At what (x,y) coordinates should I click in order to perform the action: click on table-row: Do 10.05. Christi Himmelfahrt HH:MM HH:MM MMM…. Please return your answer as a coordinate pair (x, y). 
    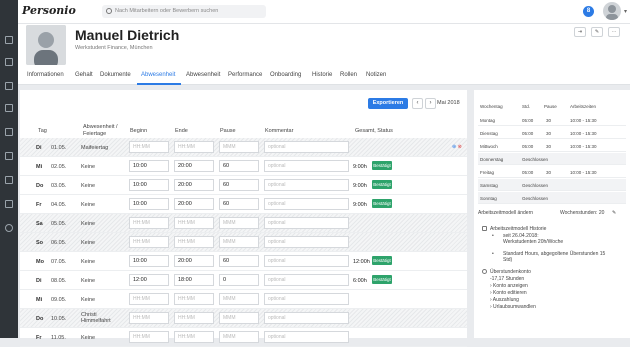
    Looking at the image, I should click on (243, 318).